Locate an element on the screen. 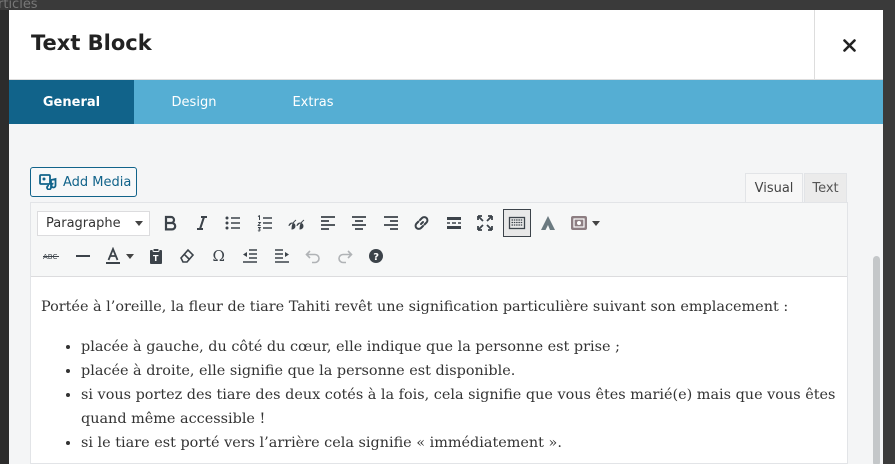 This screenshot has height=464, width=895. align-right-icon is located at coordinates (390, 223).